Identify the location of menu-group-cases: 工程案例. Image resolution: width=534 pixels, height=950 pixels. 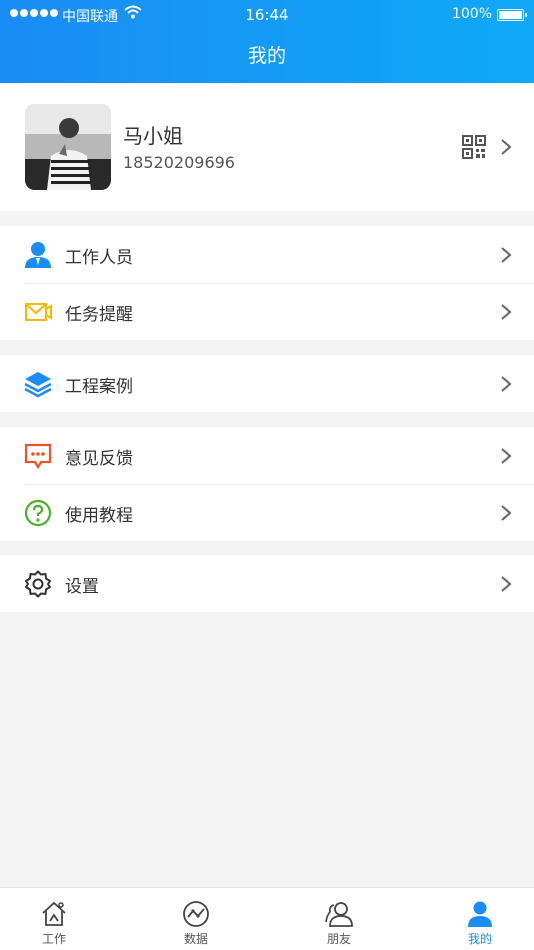
(267, 383).